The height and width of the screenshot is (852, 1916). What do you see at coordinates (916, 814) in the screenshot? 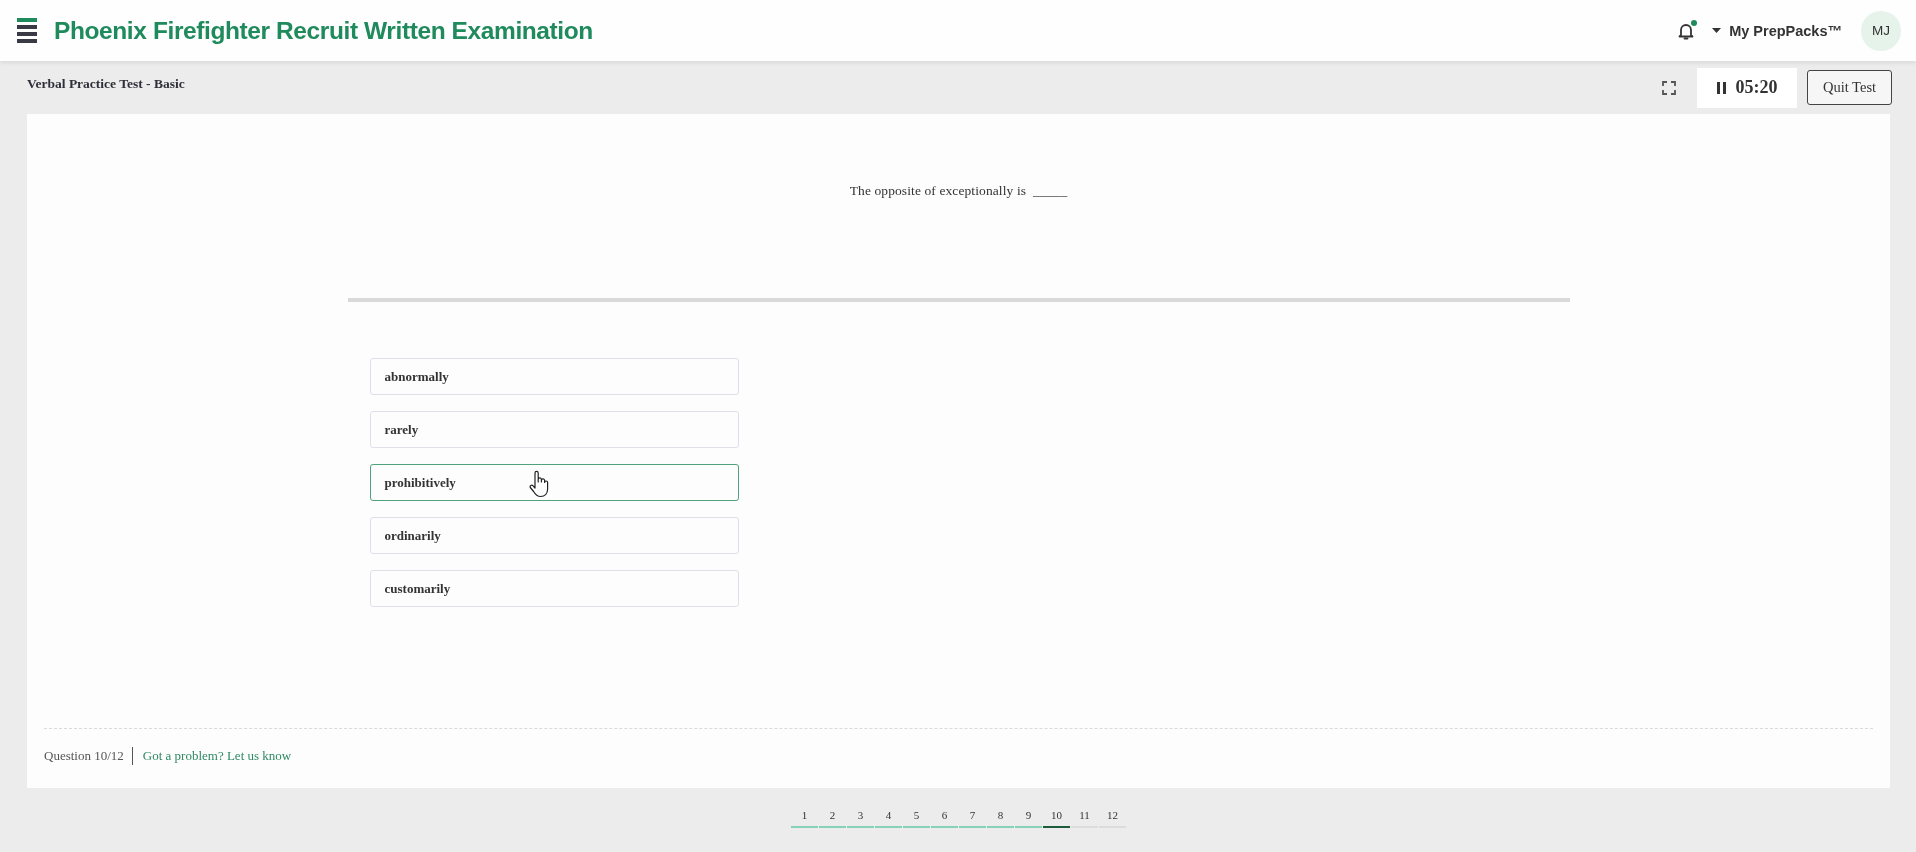
I see `question-number-tab: 5` at bounding box center [916, 814].